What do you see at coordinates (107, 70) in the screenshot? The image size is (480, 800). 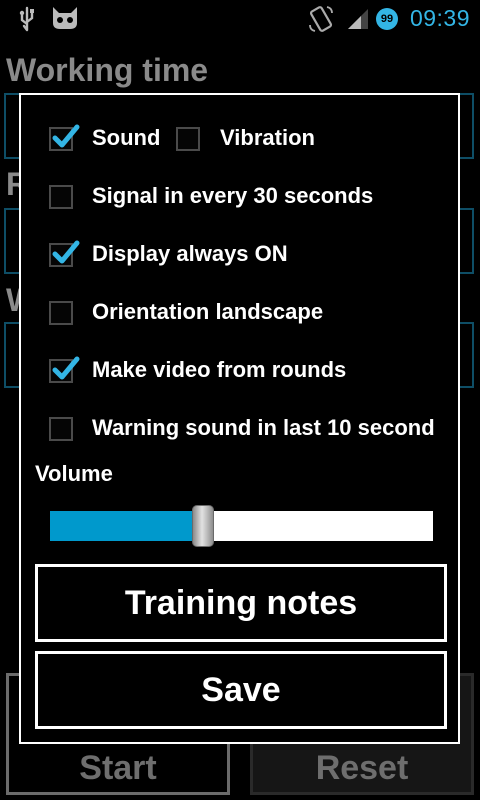 I see `page-title: Working time` at bounding box center [107, 70].